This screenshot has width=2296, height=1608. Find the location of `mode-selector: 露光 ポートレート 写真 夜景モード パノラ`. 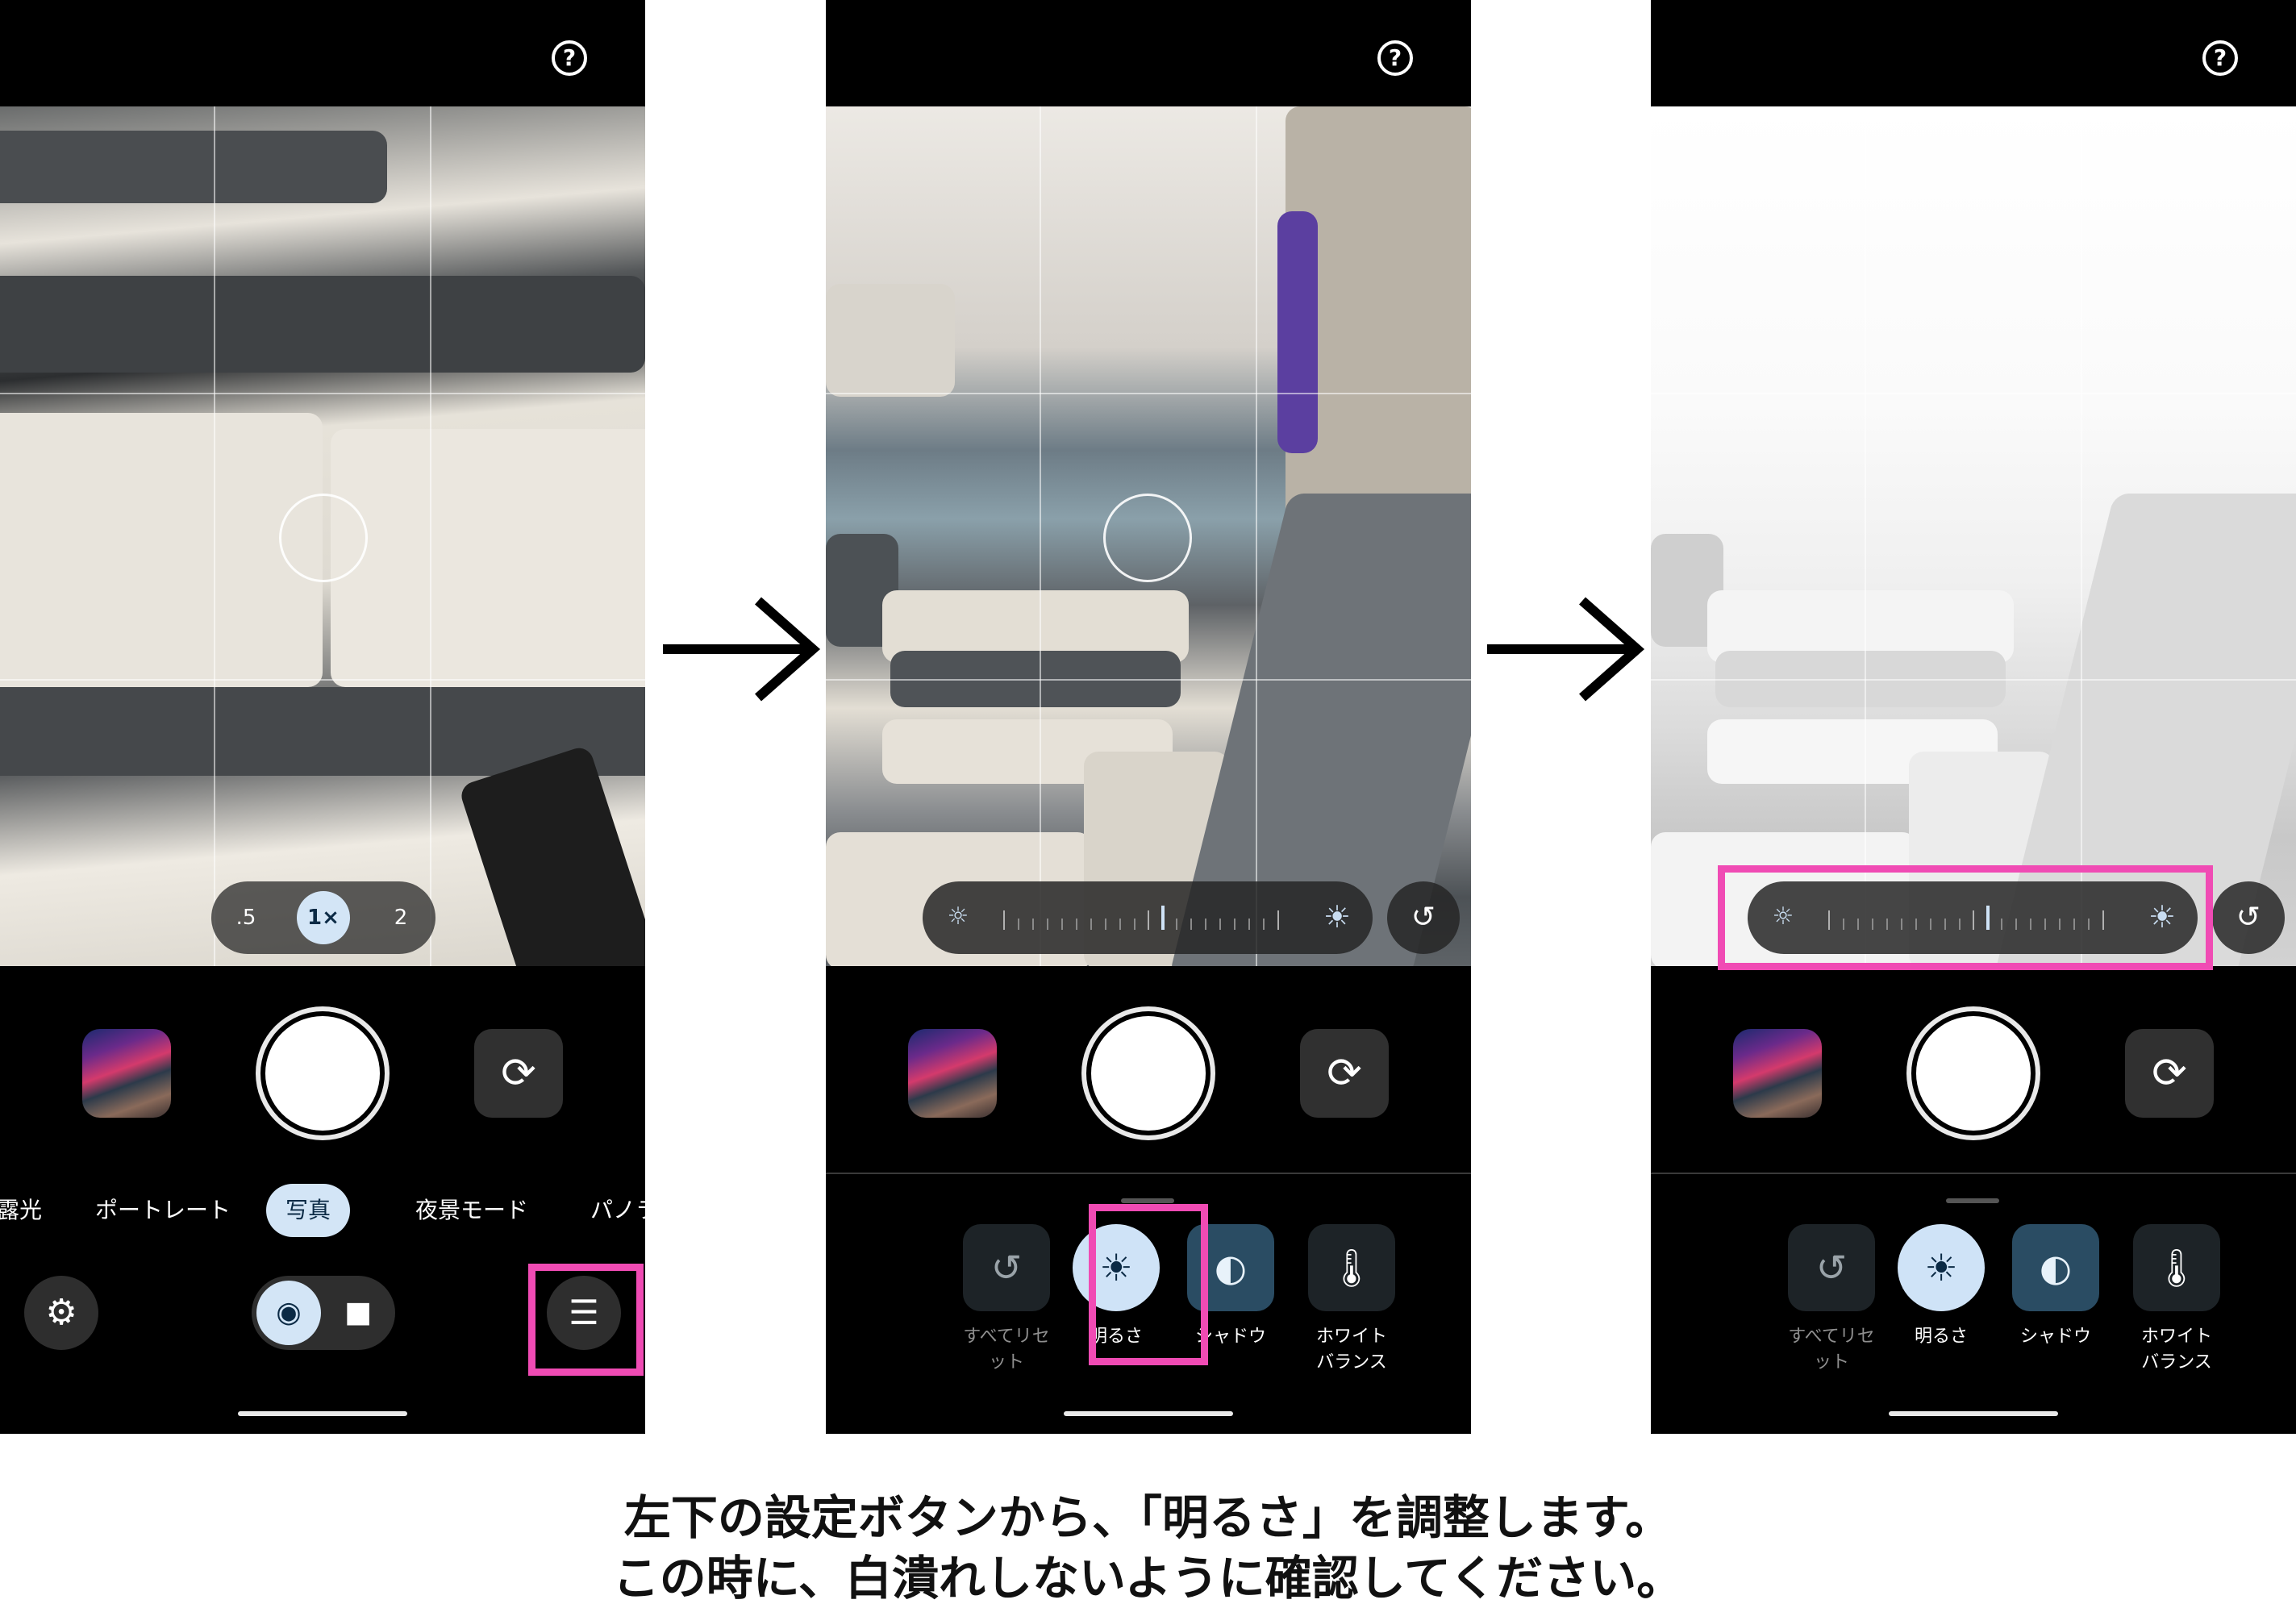

mode-selector: 露光 ポートレート 写真 夜景モード パノラ is located at coordinates (322, 1210).